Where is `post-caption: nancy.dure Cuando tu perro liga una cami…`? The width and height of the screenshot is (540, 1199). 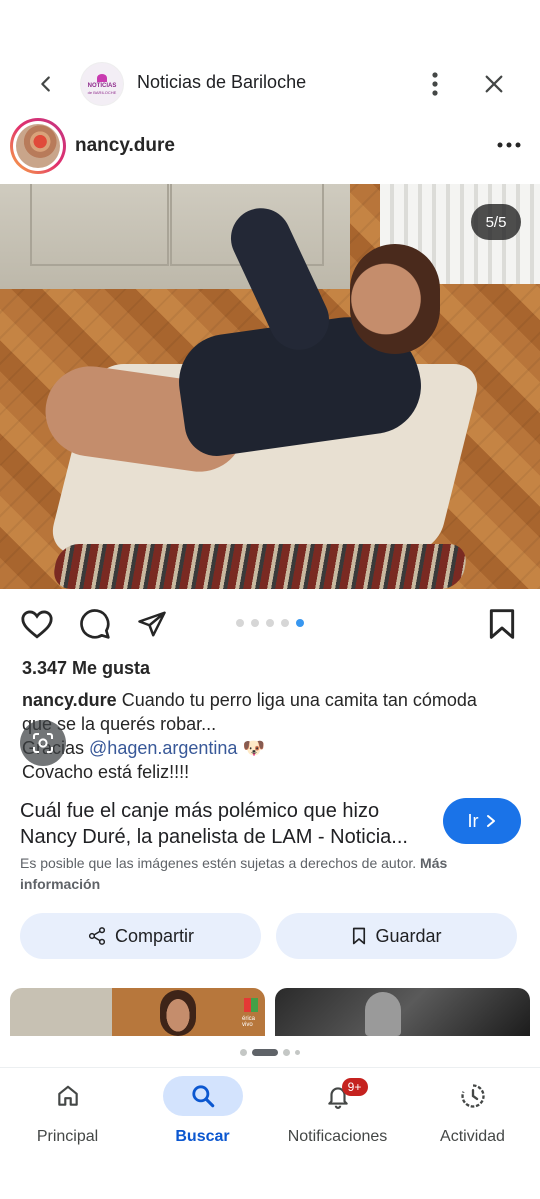
post-caption: nancy.dure Cuando tu perro liga una cami… is located at coordinates (272, 736).